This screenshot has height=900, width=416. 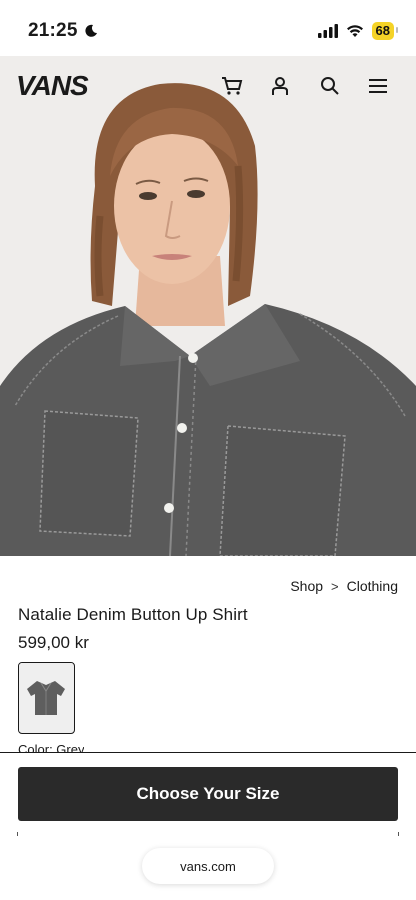 I want to click on moon-icon, so click(x=91, y=30).